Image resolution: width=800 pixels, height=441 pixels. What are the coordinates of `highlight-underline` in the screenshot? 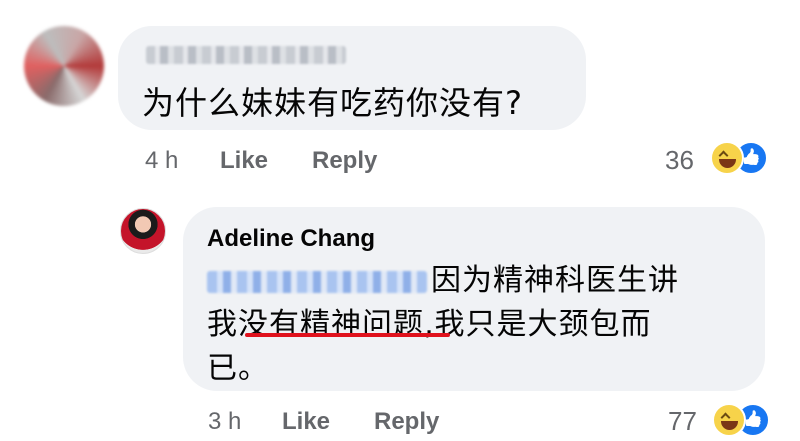 It's located at (347, 335).